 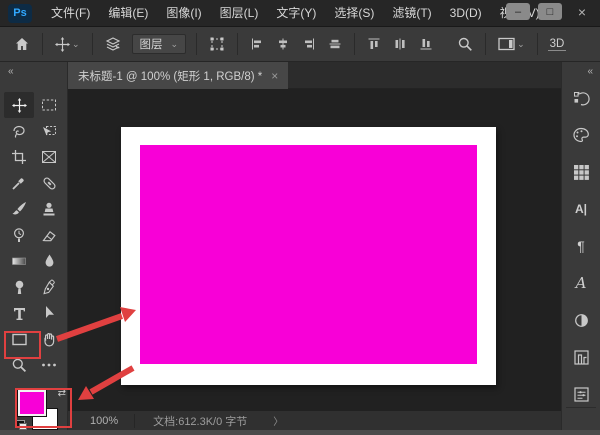 What do you see at coordinates (314, 75) in the screenshot?
I see `document-tab-strip: 未标题-1 @ 100% (矩形 1, RGB/8) * ×` at bounding box center [314, 75].